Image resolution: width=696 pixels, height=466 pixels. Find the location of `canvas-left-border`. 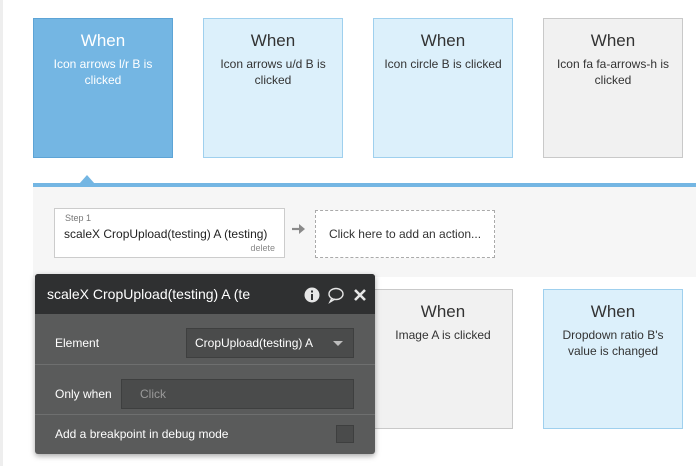

canvas-left-border is located at coordinates (1, 233).